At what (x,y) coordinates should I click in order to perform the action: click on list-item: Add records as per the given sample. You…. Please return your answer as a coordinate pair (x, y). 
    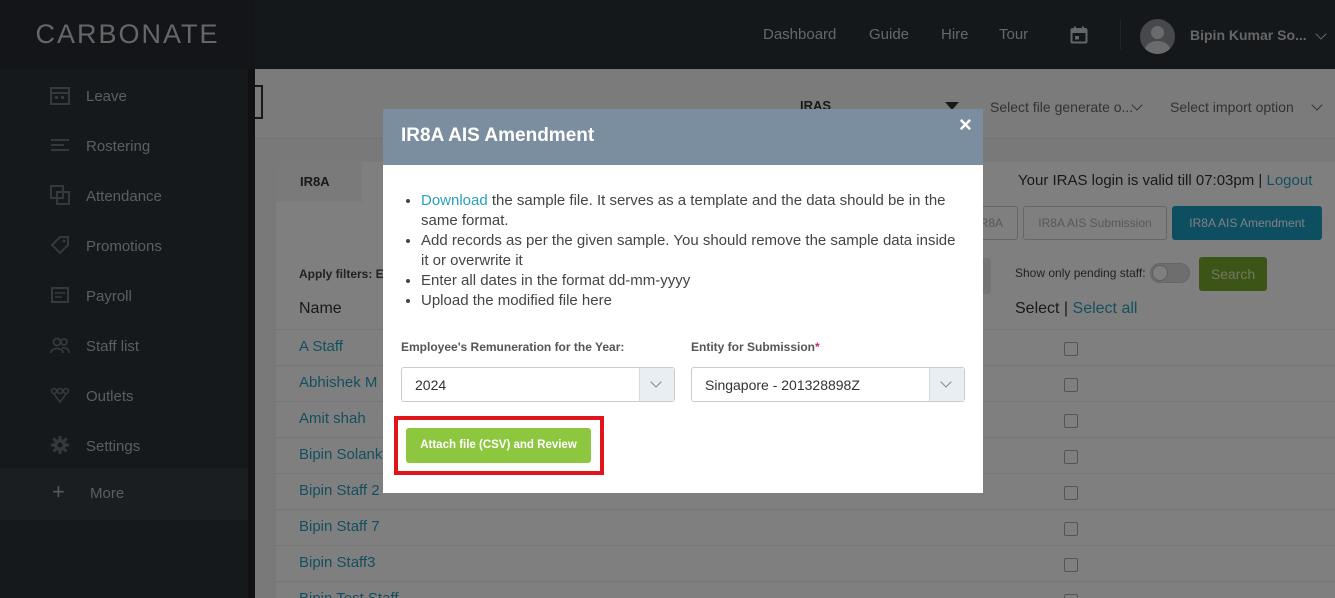
    Looking at the image, I should click on (691, 251).